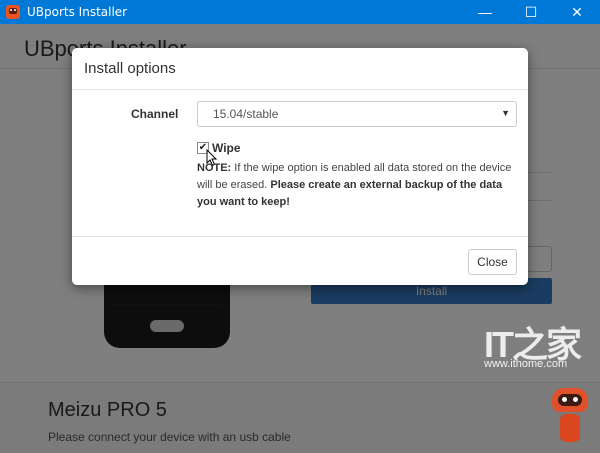 The image size is (600, 453). I want to click on mascot-robot-icon, so click(570, 417).